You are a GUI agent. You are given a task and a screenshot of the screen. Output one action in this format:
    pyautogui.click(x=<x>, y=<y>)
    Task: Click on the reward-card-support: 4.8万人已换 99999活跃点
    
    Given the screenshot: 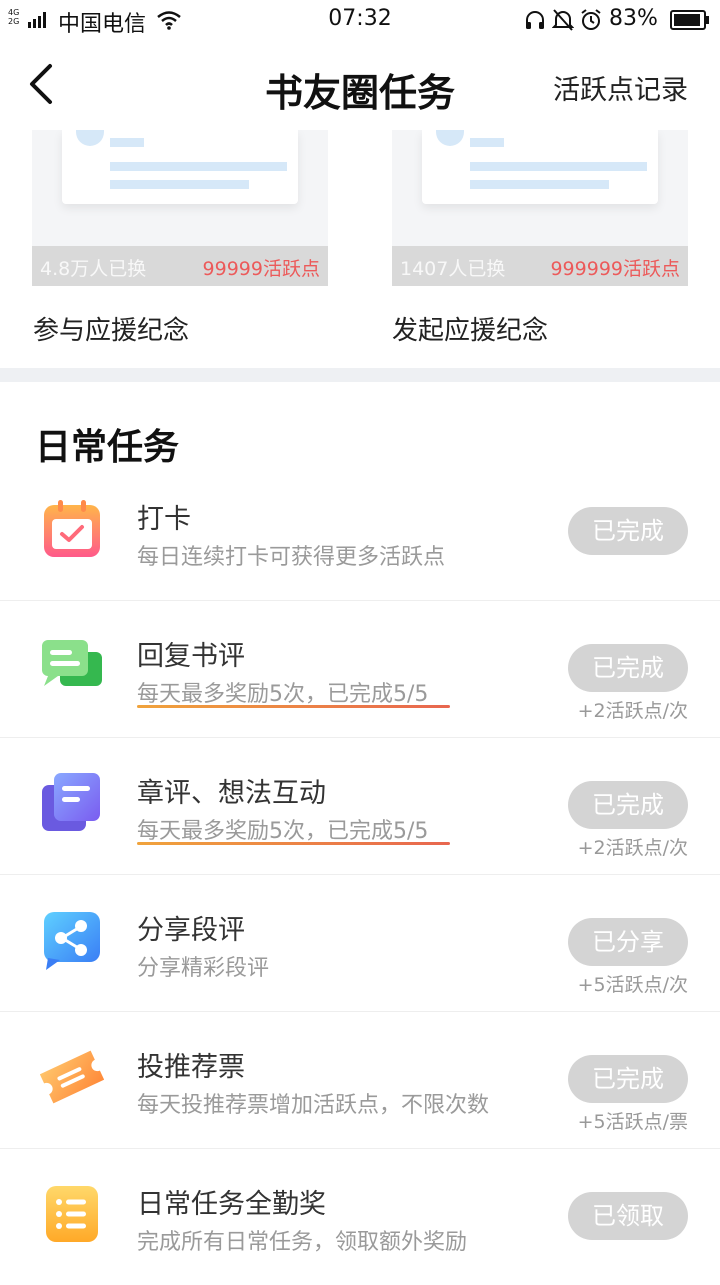 What is the action you would take?
    pyautogui.click(x=180, y=210)
    